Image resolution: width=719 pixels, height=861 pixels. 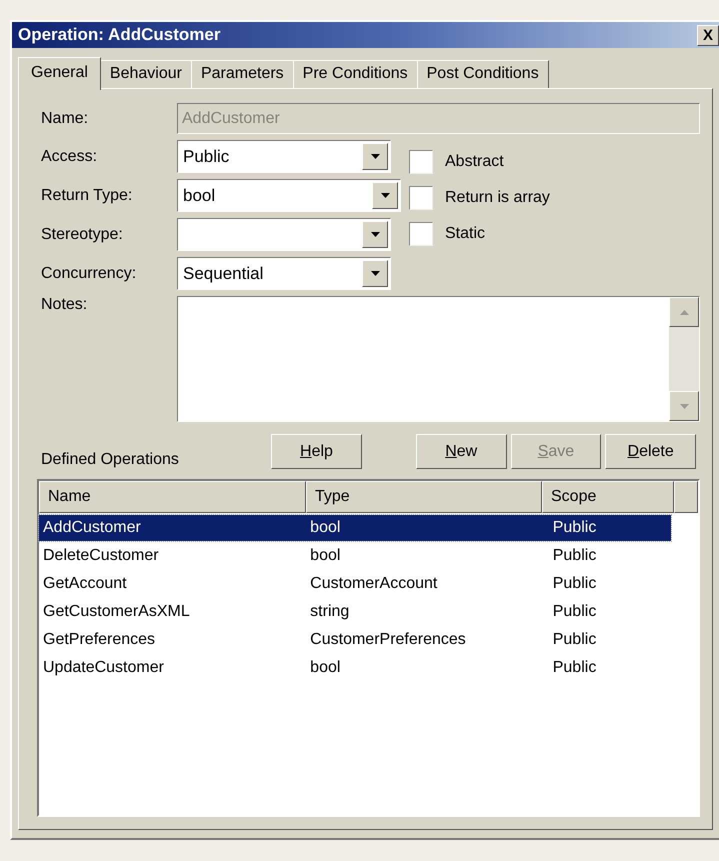 What do you see at coordinates (355, 528) in the screenshot?
I see `list-row: AddCustomer bool Public` at bounding box center [355, 528].